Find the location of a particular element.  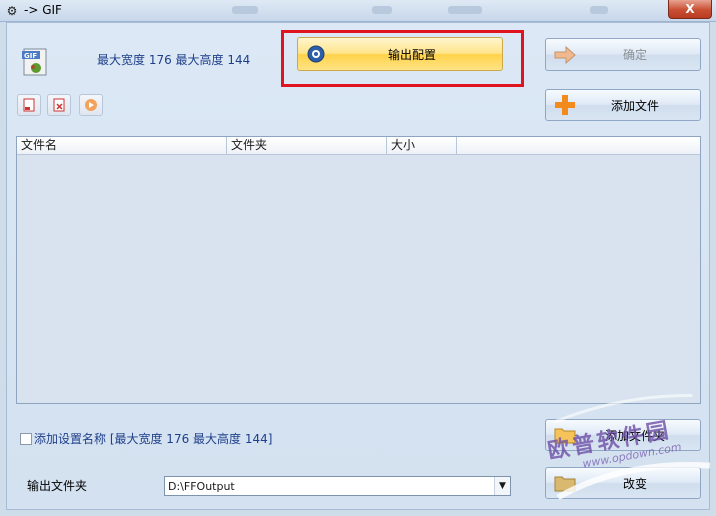

clear-list-button is located at coordinates (59, 105).